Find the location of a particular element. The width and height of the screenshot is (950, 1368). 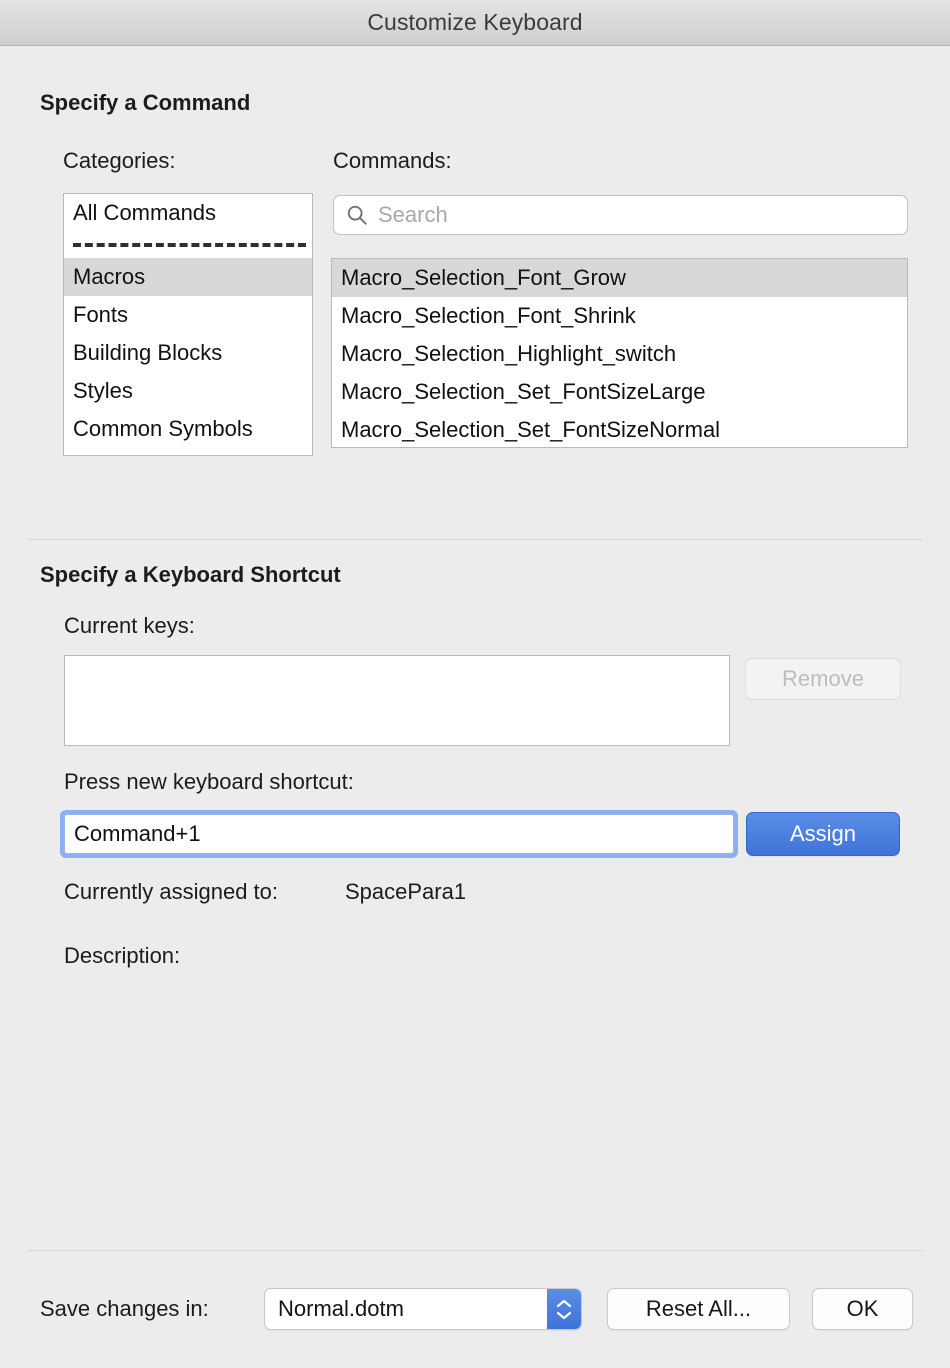

new-shortcut-value: Command+1 is located at coordinates (137, 833).